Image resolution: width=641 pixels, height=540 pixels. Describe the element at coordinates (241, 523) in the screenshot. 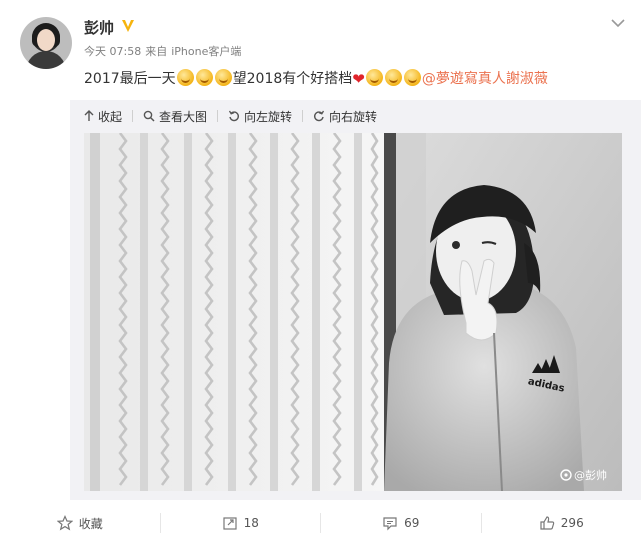

I see `repost-button: 18` at that location.